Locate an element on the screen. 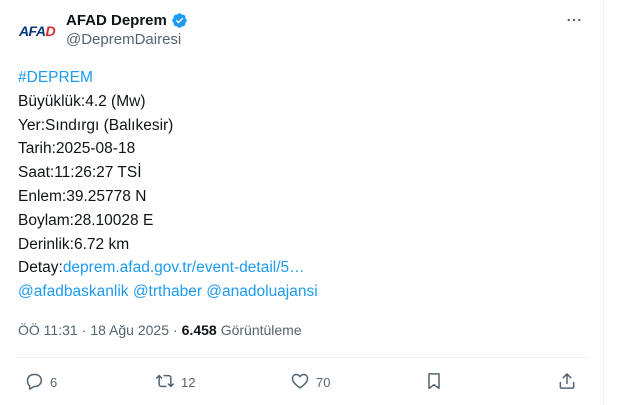 This screenshot has height=405, width=619. like-count: 70 is located at coordinates (323, 382).